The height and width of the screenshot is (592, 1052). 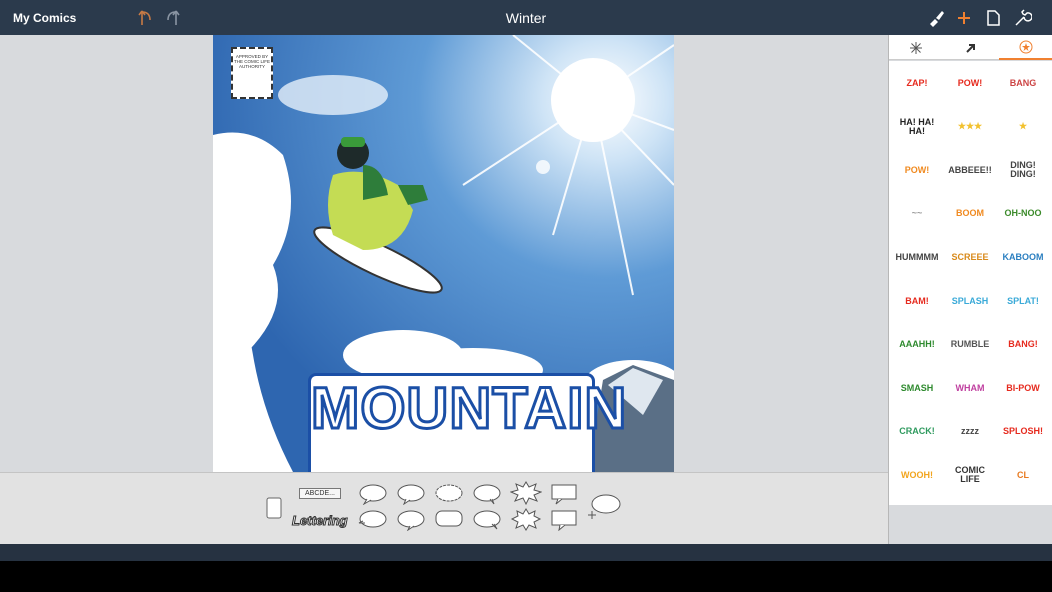 I want to click on sticker-item: WOOH!, so click(x=917, y=475).